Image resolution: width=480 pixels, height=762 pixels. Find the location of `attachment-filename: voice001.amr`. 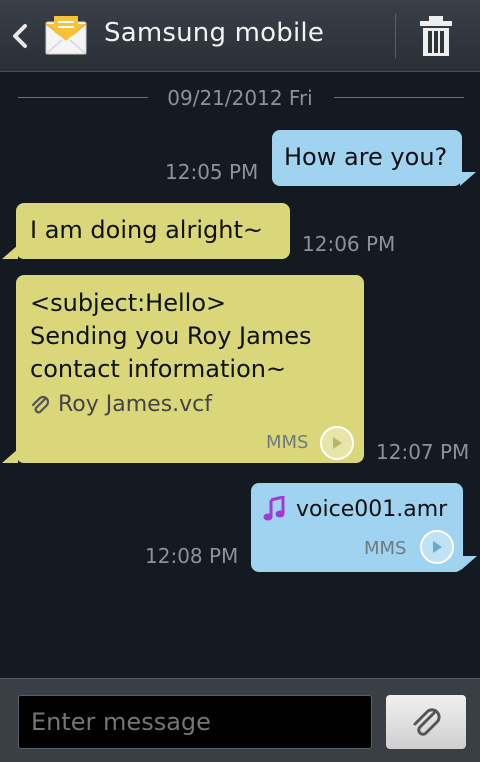

attachment-filename: voice001.amr is located at coordinates (372, 509).